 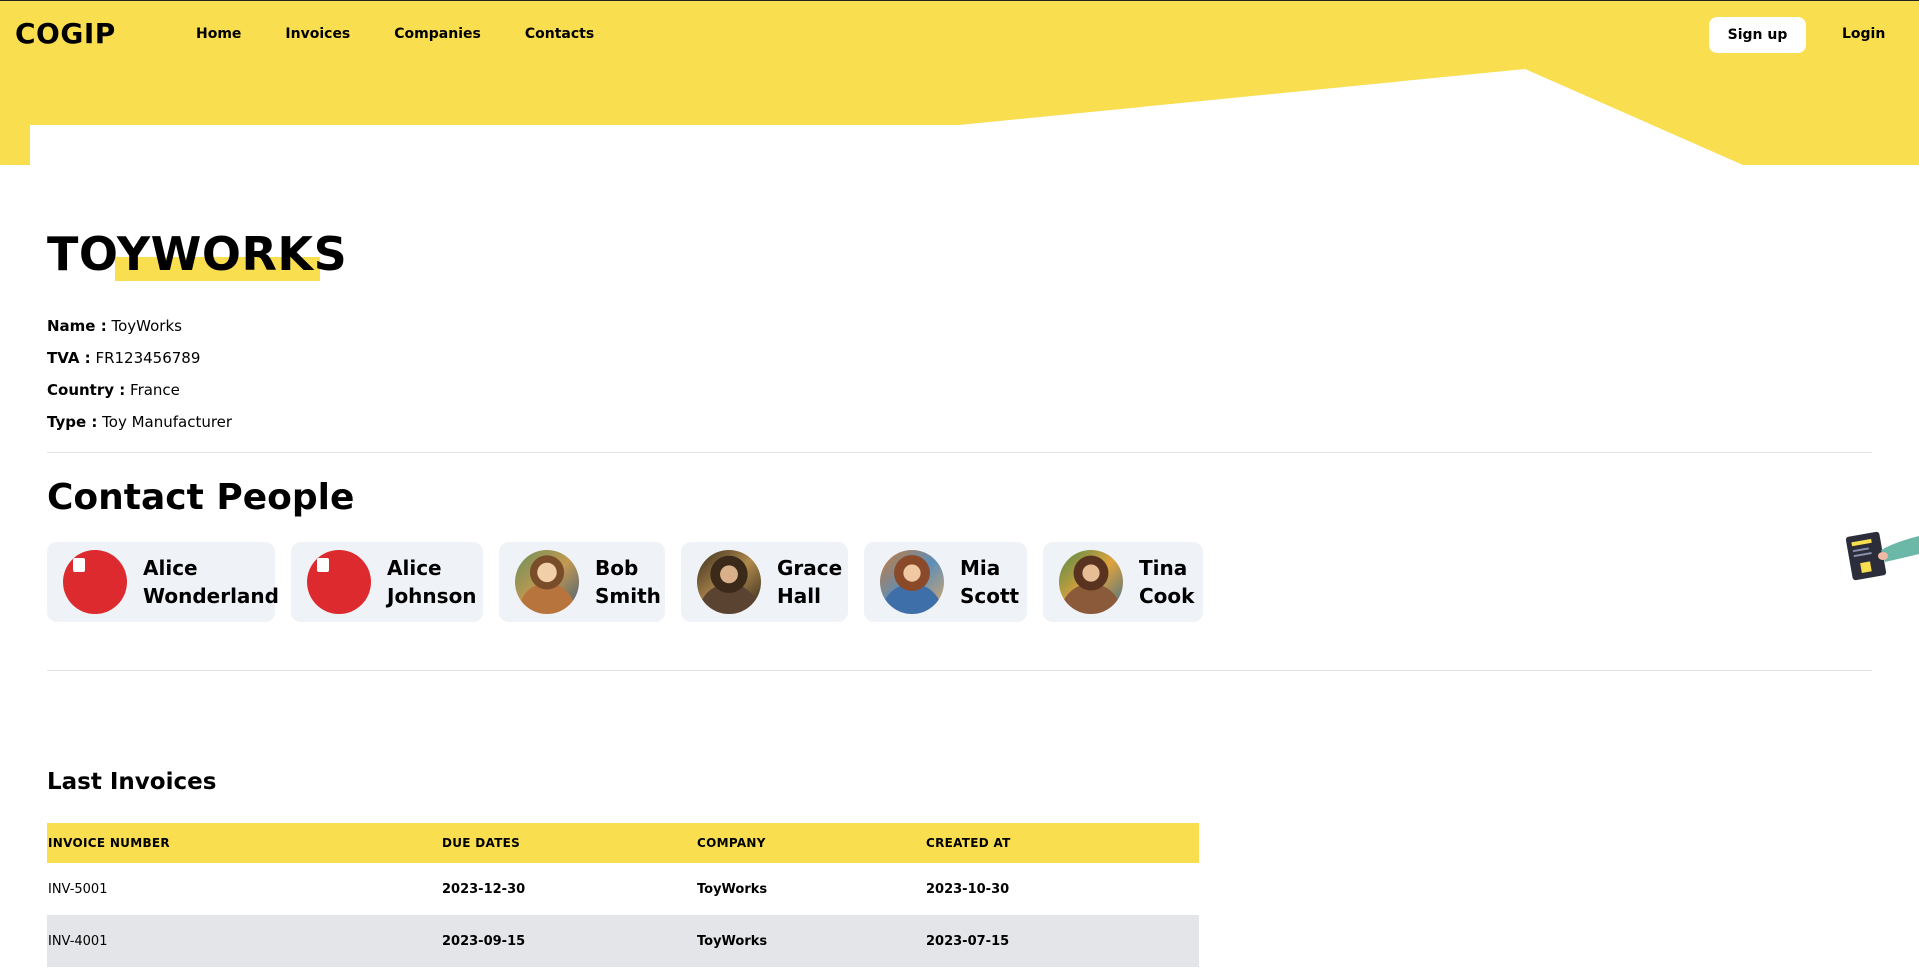 I want to click on info-name-row: Name : ToyWorks, so click(x=139, y=326).